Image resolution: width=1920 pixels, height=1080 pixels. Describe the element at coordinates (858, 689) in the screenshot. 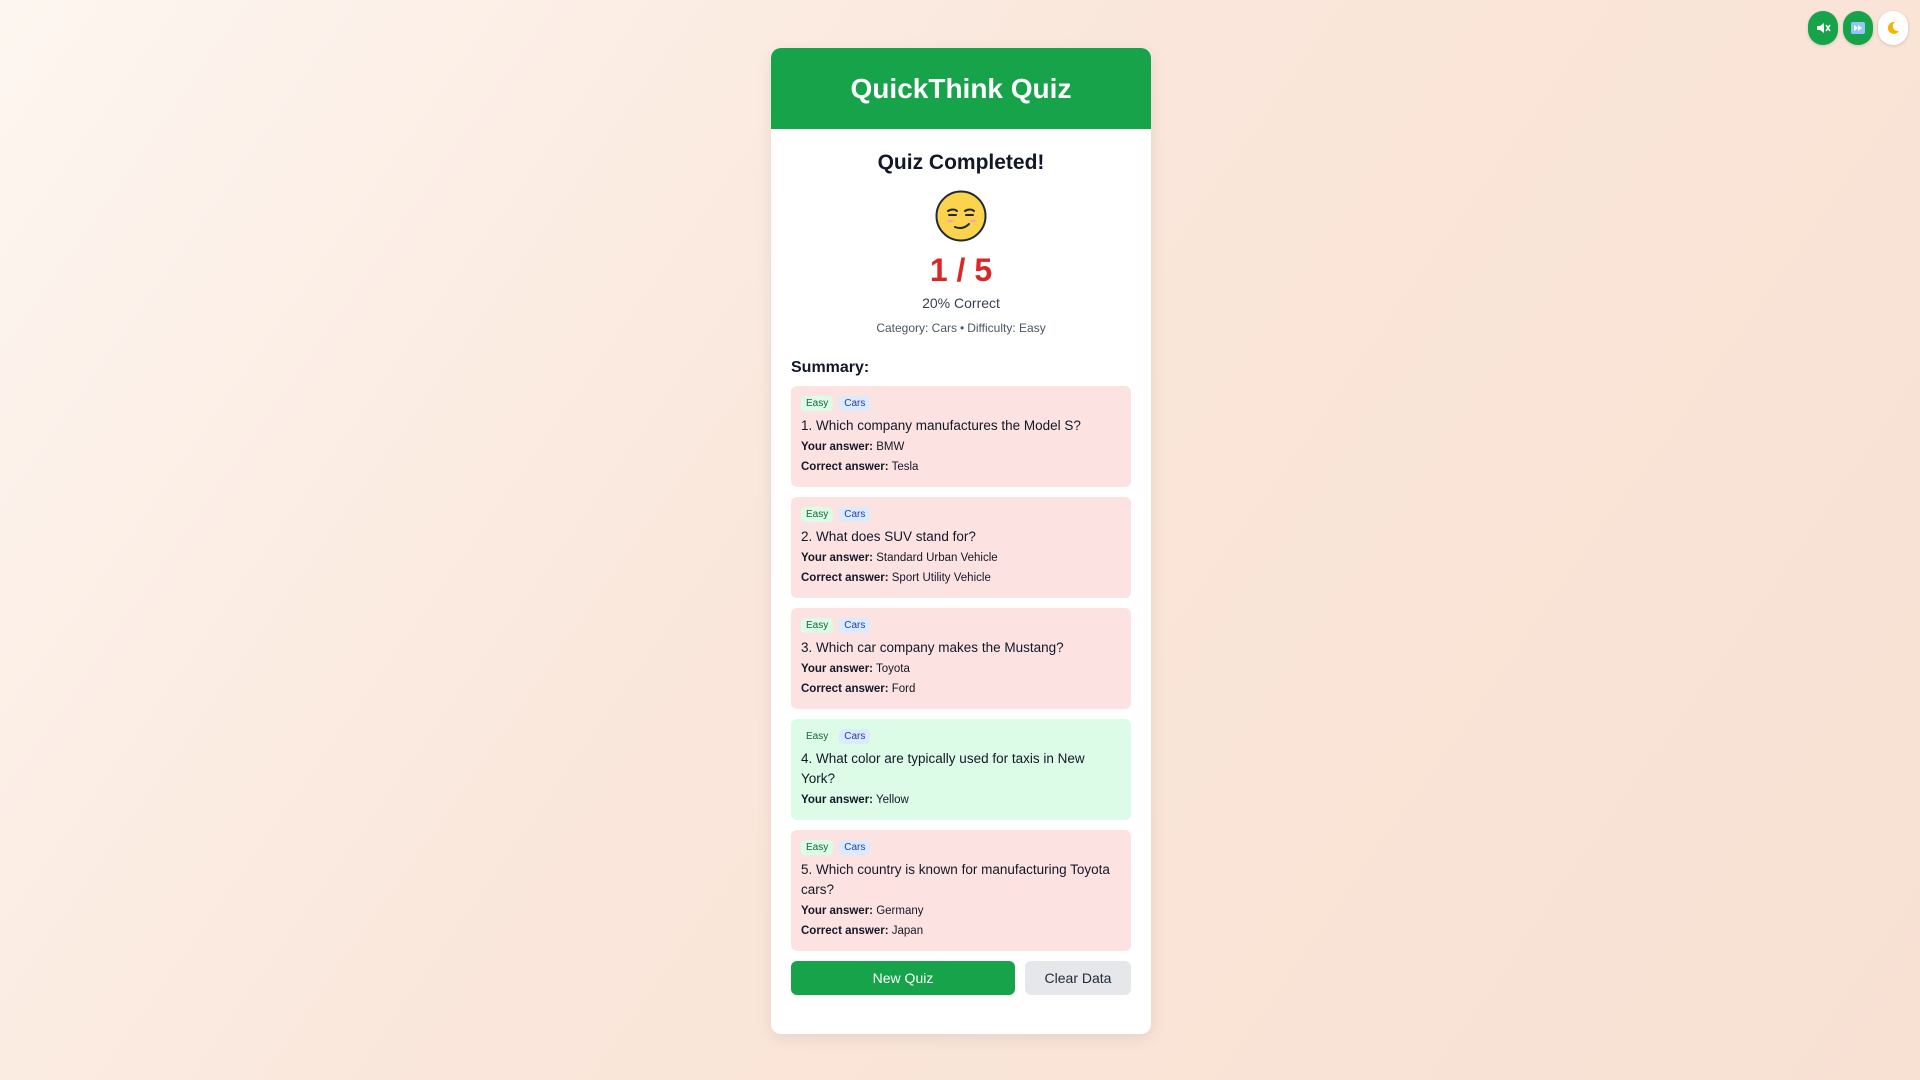

I see `correct-answer: Correct answer: Ford` at that location.